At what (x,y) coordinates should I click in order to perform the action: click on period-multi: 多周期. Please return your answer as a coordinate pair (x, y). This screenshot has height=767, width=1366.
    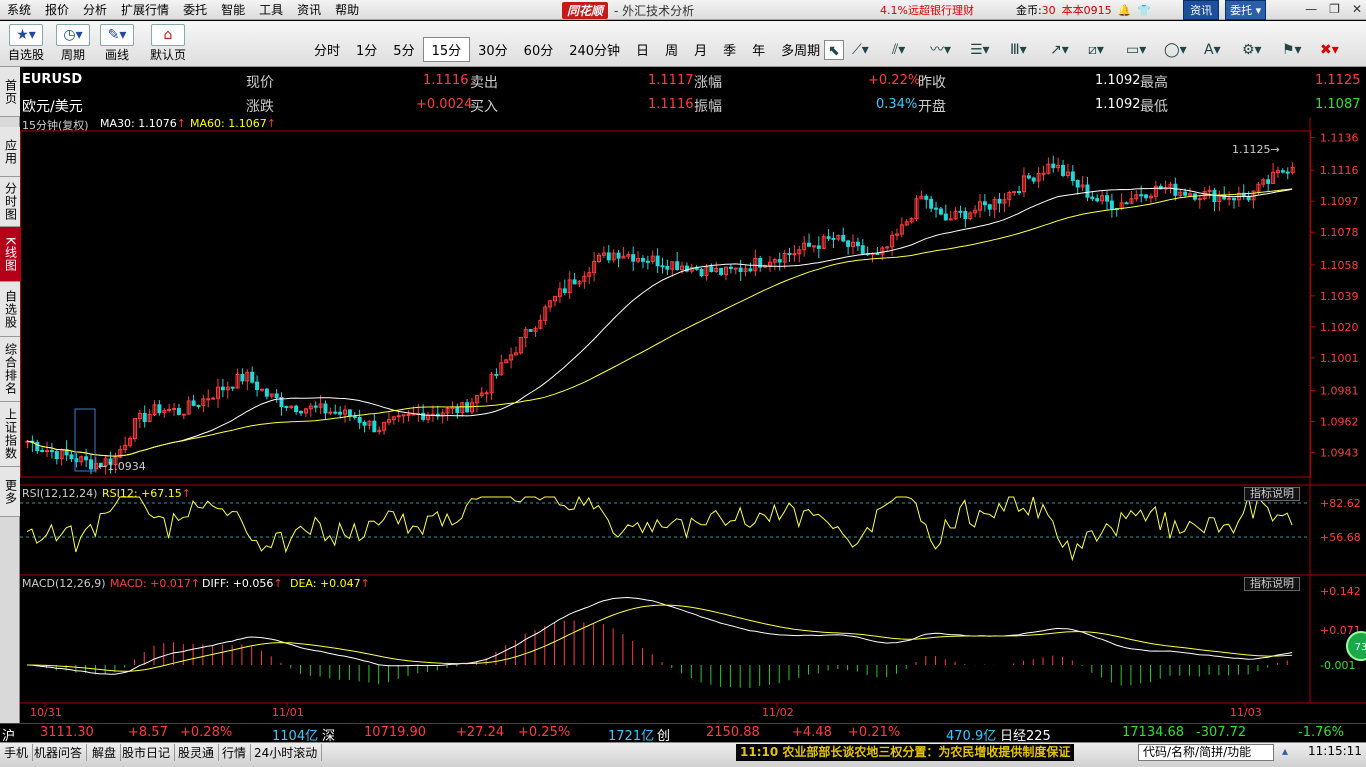
    Looking at the image, I should click on (800, 49).